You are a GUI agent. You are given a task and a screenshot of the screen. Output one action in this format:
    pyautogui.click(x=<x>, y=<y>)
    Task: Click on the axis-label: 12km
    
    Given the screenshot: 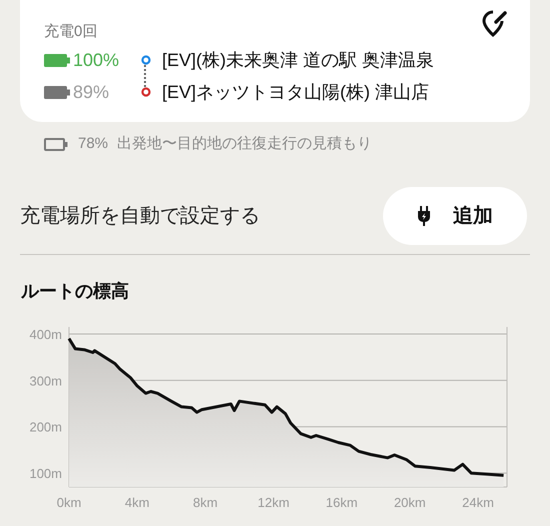 What is the action you would take?
    pyautogui.click(x=274, y=502)
    